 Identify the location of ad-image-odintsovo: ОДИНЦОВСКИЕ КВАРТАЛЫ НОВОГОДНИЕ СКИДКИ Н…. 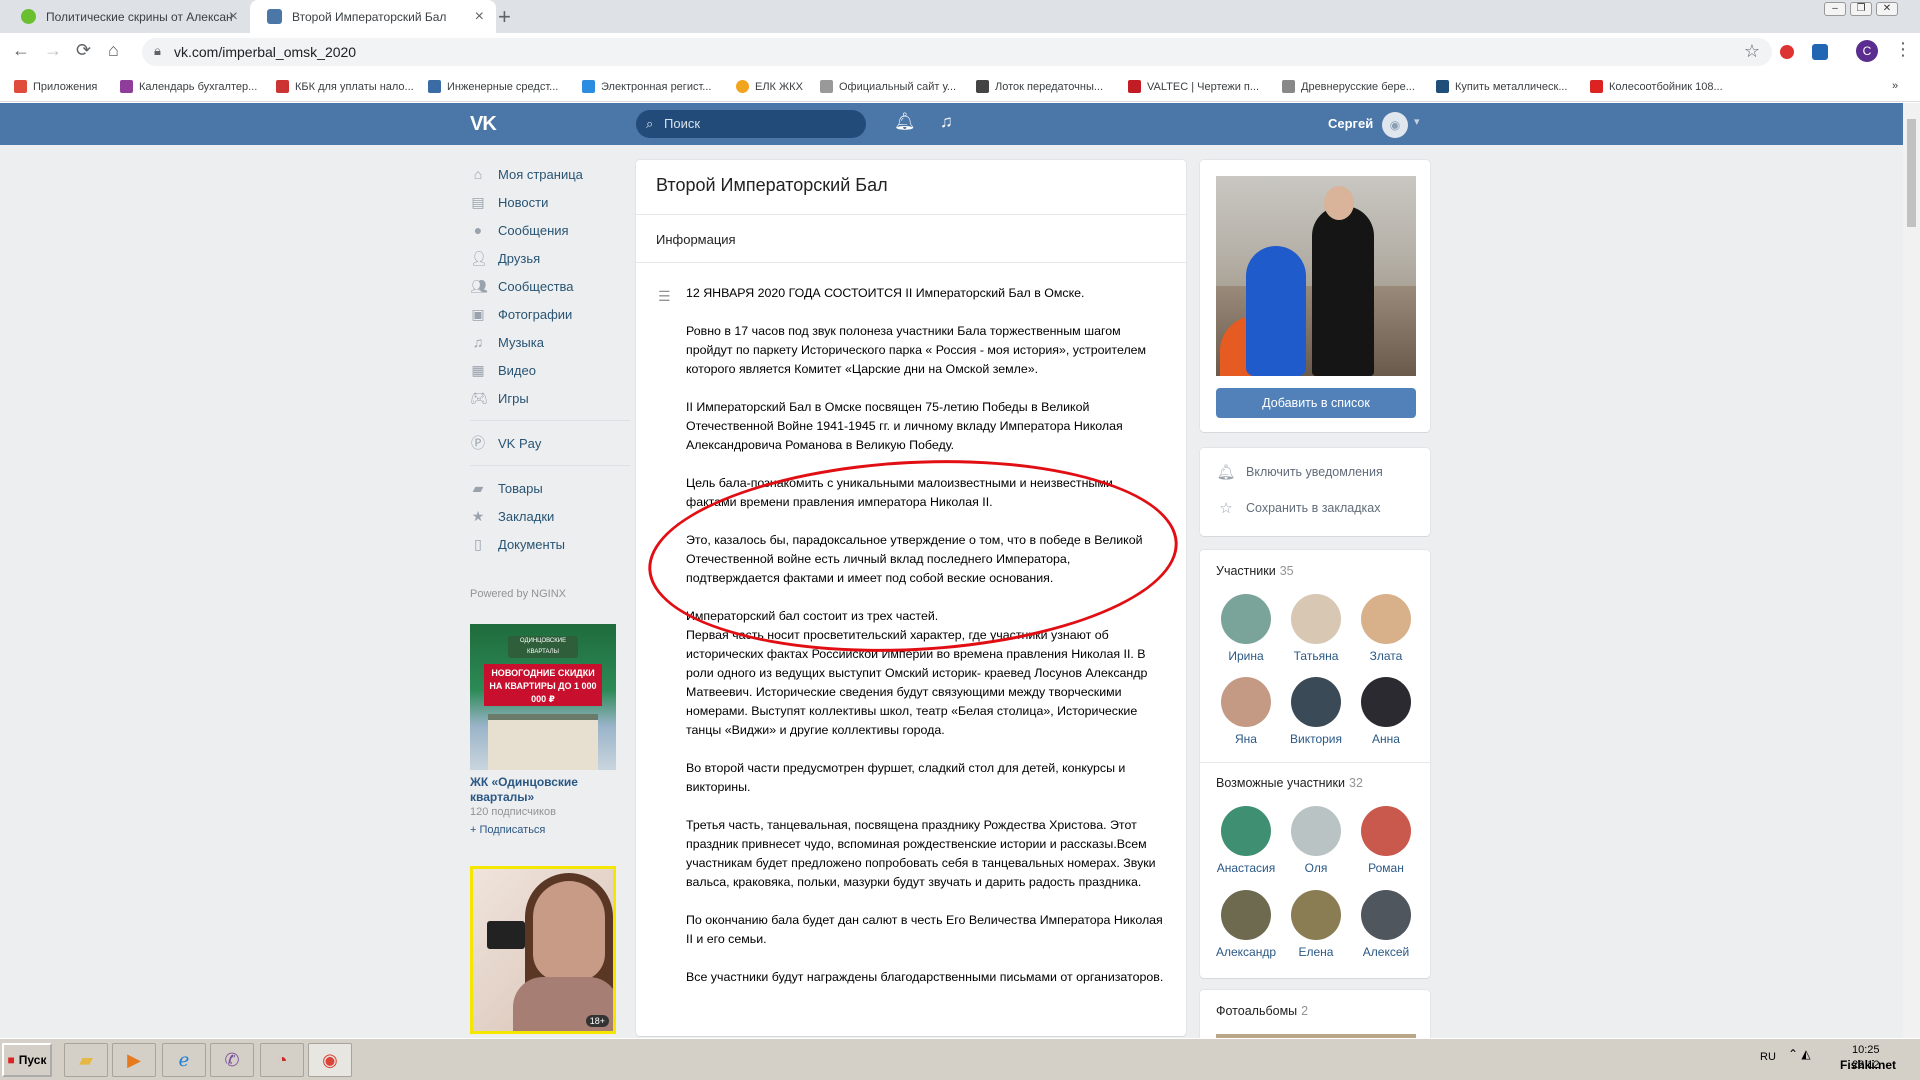
(543, 697).